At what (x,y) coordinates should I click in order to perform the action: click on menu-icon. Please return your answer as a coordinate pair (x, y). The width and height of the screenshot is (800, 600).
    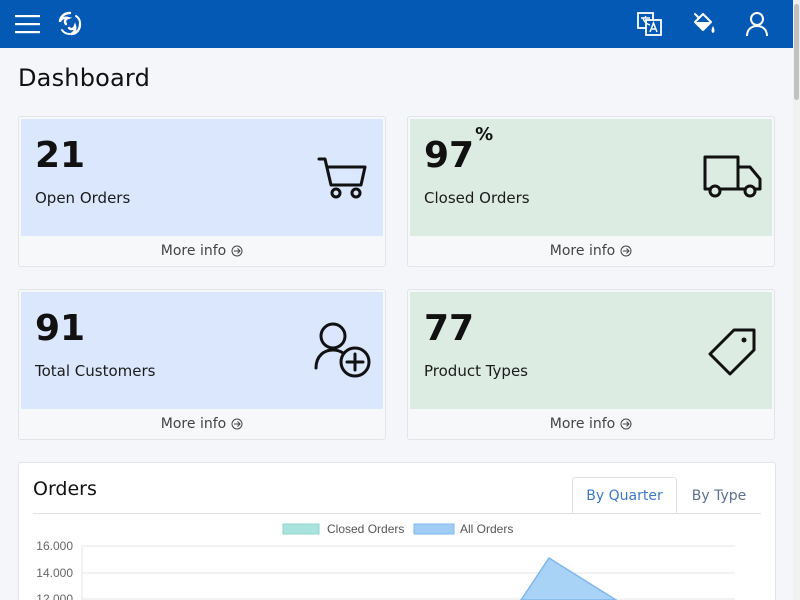
    Looking at the image, I should click on (28, 24).